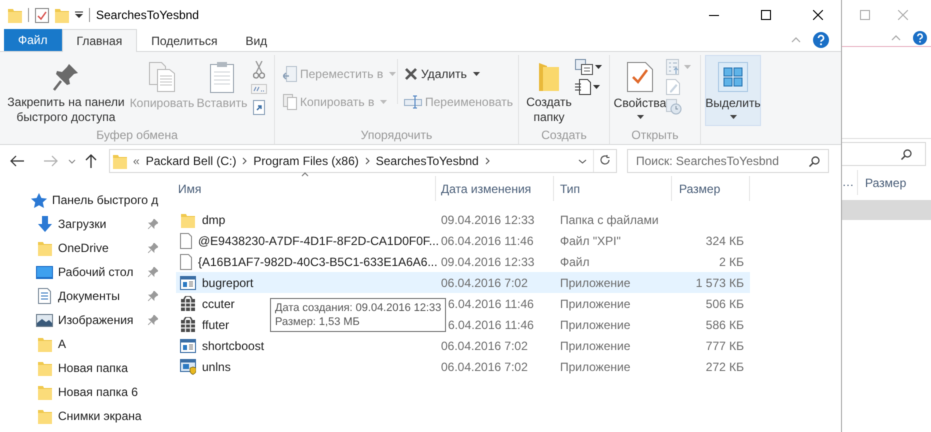 This screenshot has width=931, height=432. Describe the element at coordinates (44, 320) in the screenshot. I see `picture-icon` at that location.